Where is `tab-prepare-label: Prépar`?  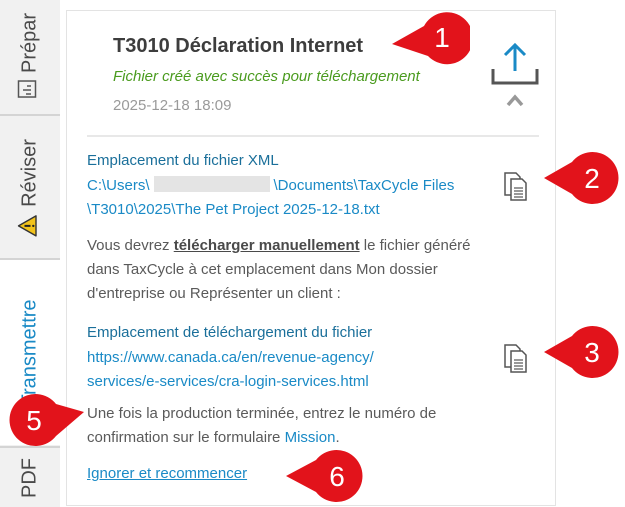 tab-prepare-label: Prépar is located at coordinates (30, 56).